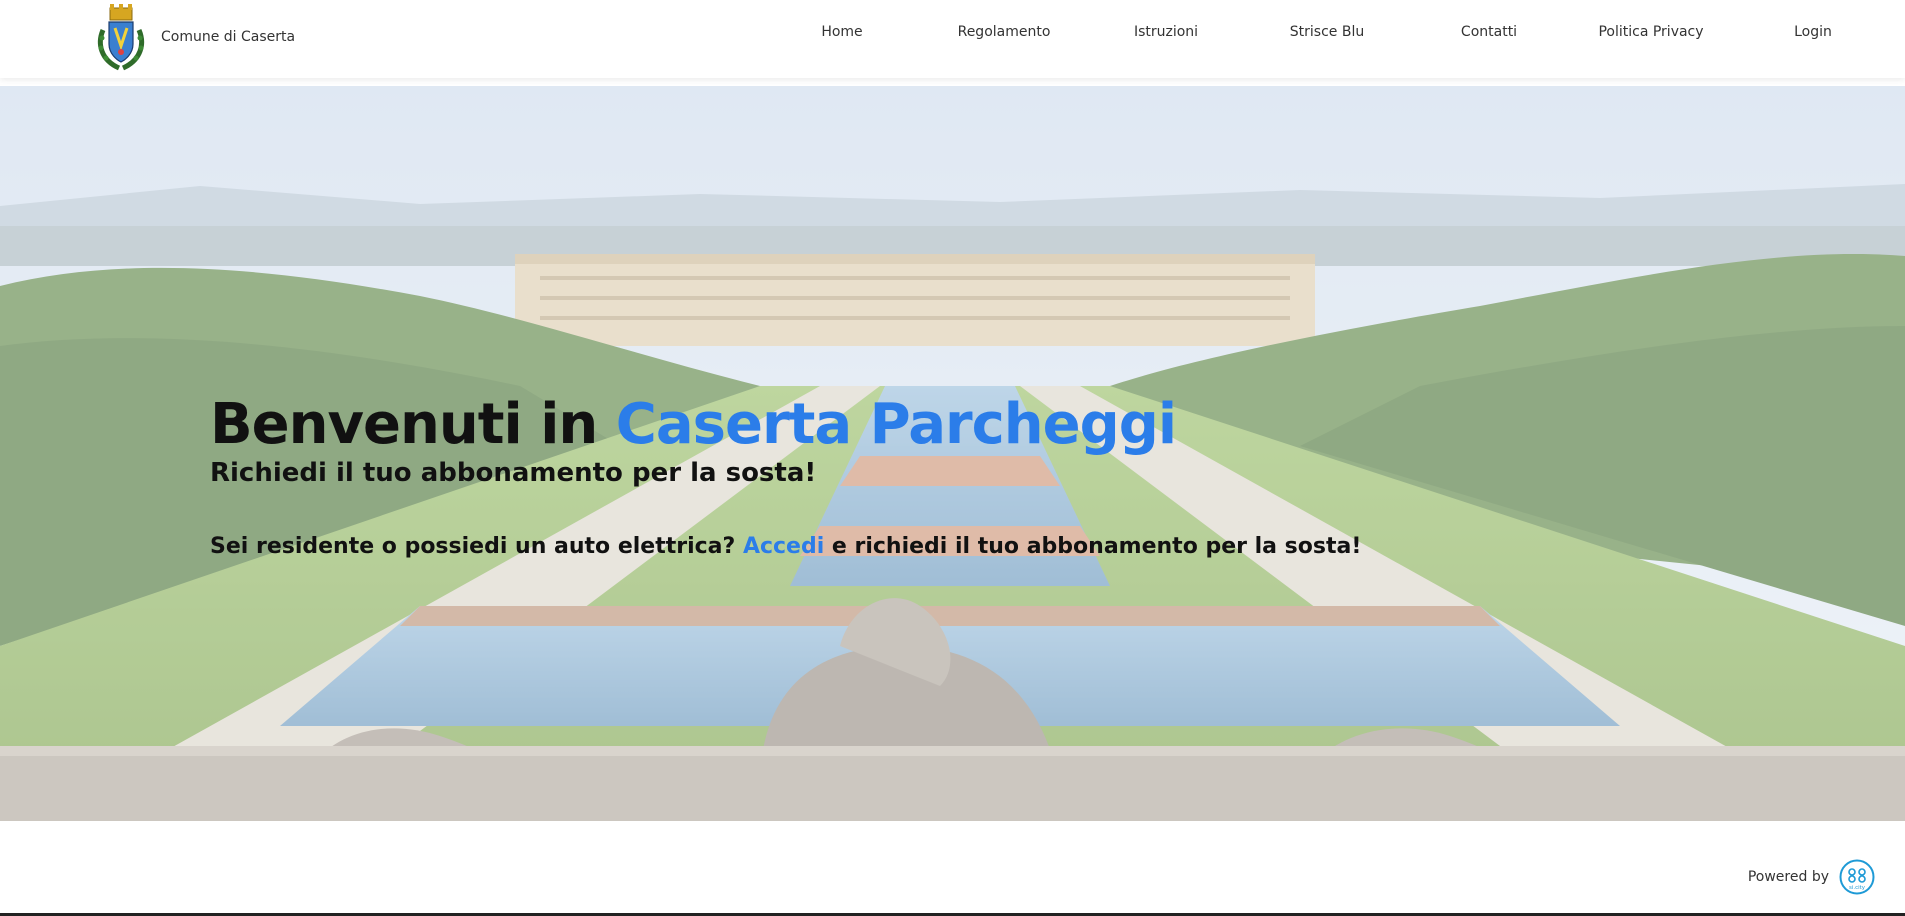 The image size is (1905, 916). I want to click on brand: Comune di Caserta, so click(195, 37).